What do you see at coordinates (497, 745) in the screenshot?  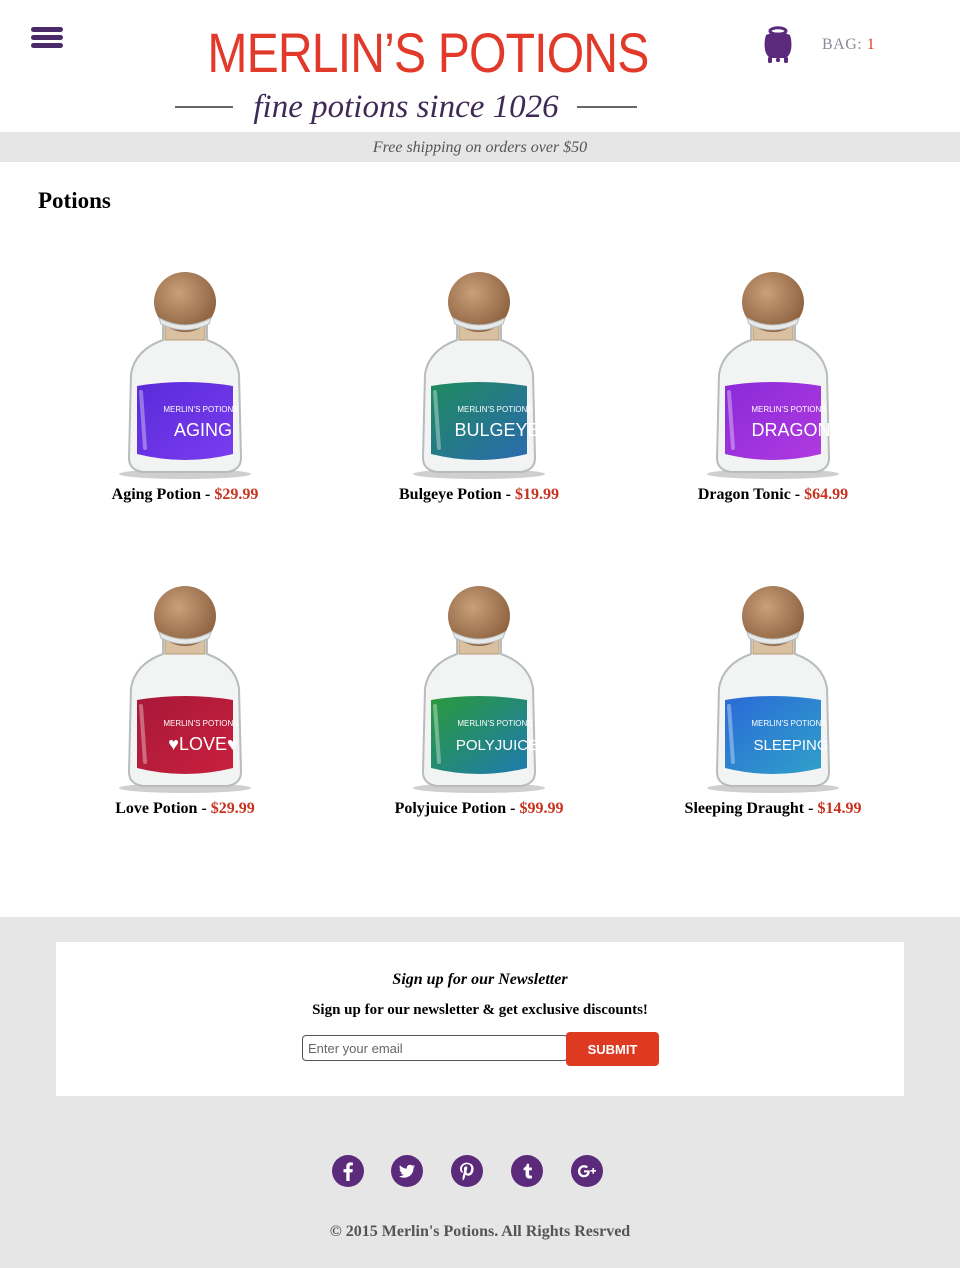 I see `bottle-potion-label: POLYJUICE` at bounding box center [497, 745].